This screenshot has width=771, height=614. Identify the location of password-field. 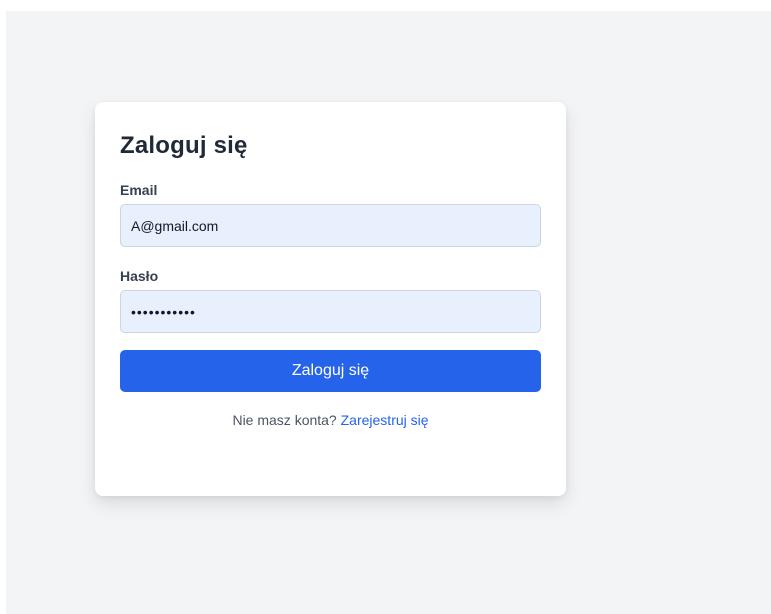
(330, 311).